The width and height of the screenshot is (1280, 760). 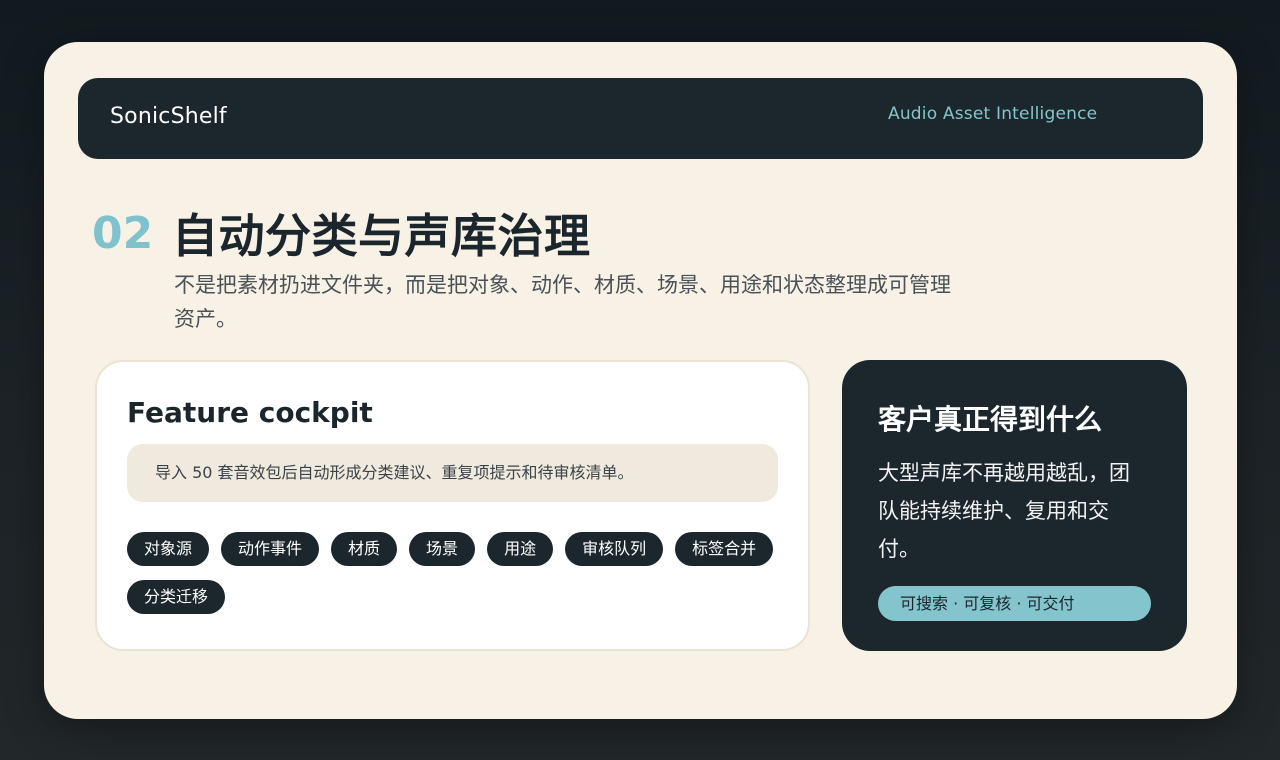 What do you see at coordinates (452, 473) in the screenshot?
I see `feature-note: 导入 50 套音效包后自动形成分类建议、重复项提示和待审核清单。` at bounding box center [452, 473].